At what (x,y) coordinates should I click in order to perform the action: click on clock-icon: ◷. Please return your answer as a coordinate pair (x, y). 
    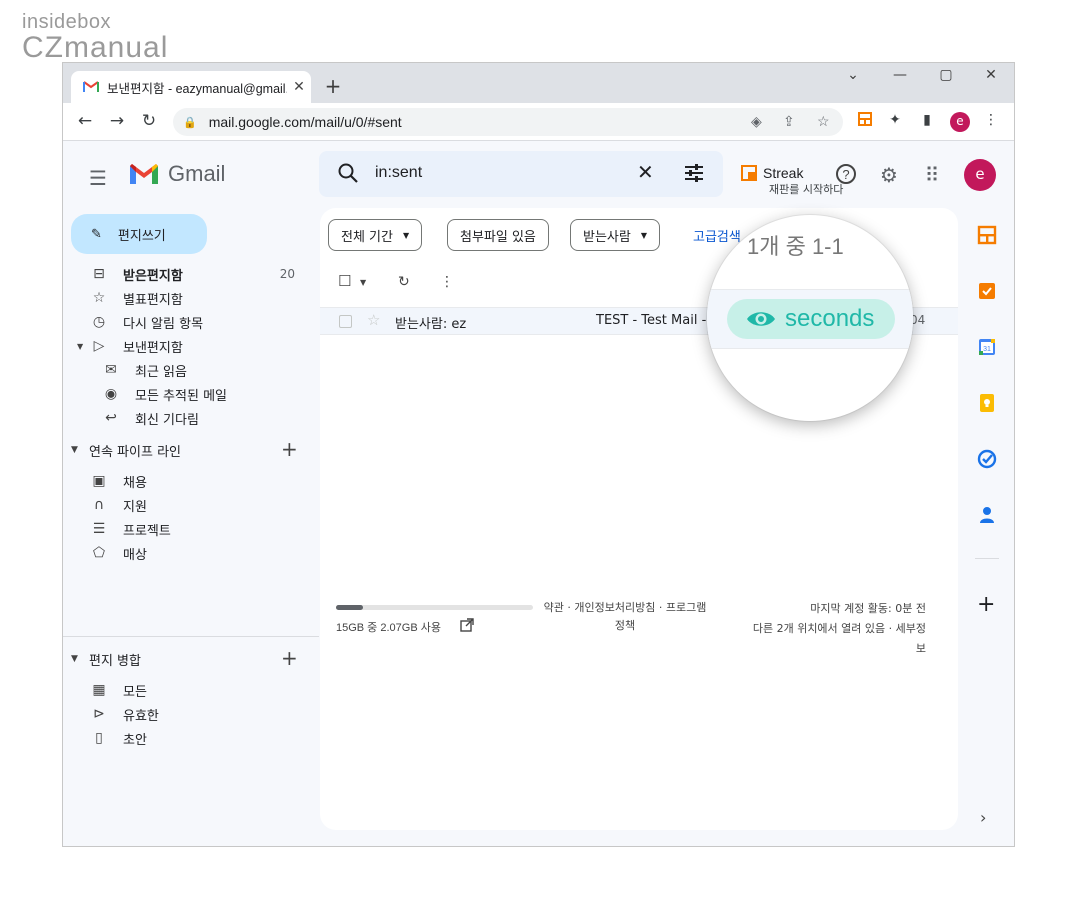
    Looking at the image, I should click on (99, 322).